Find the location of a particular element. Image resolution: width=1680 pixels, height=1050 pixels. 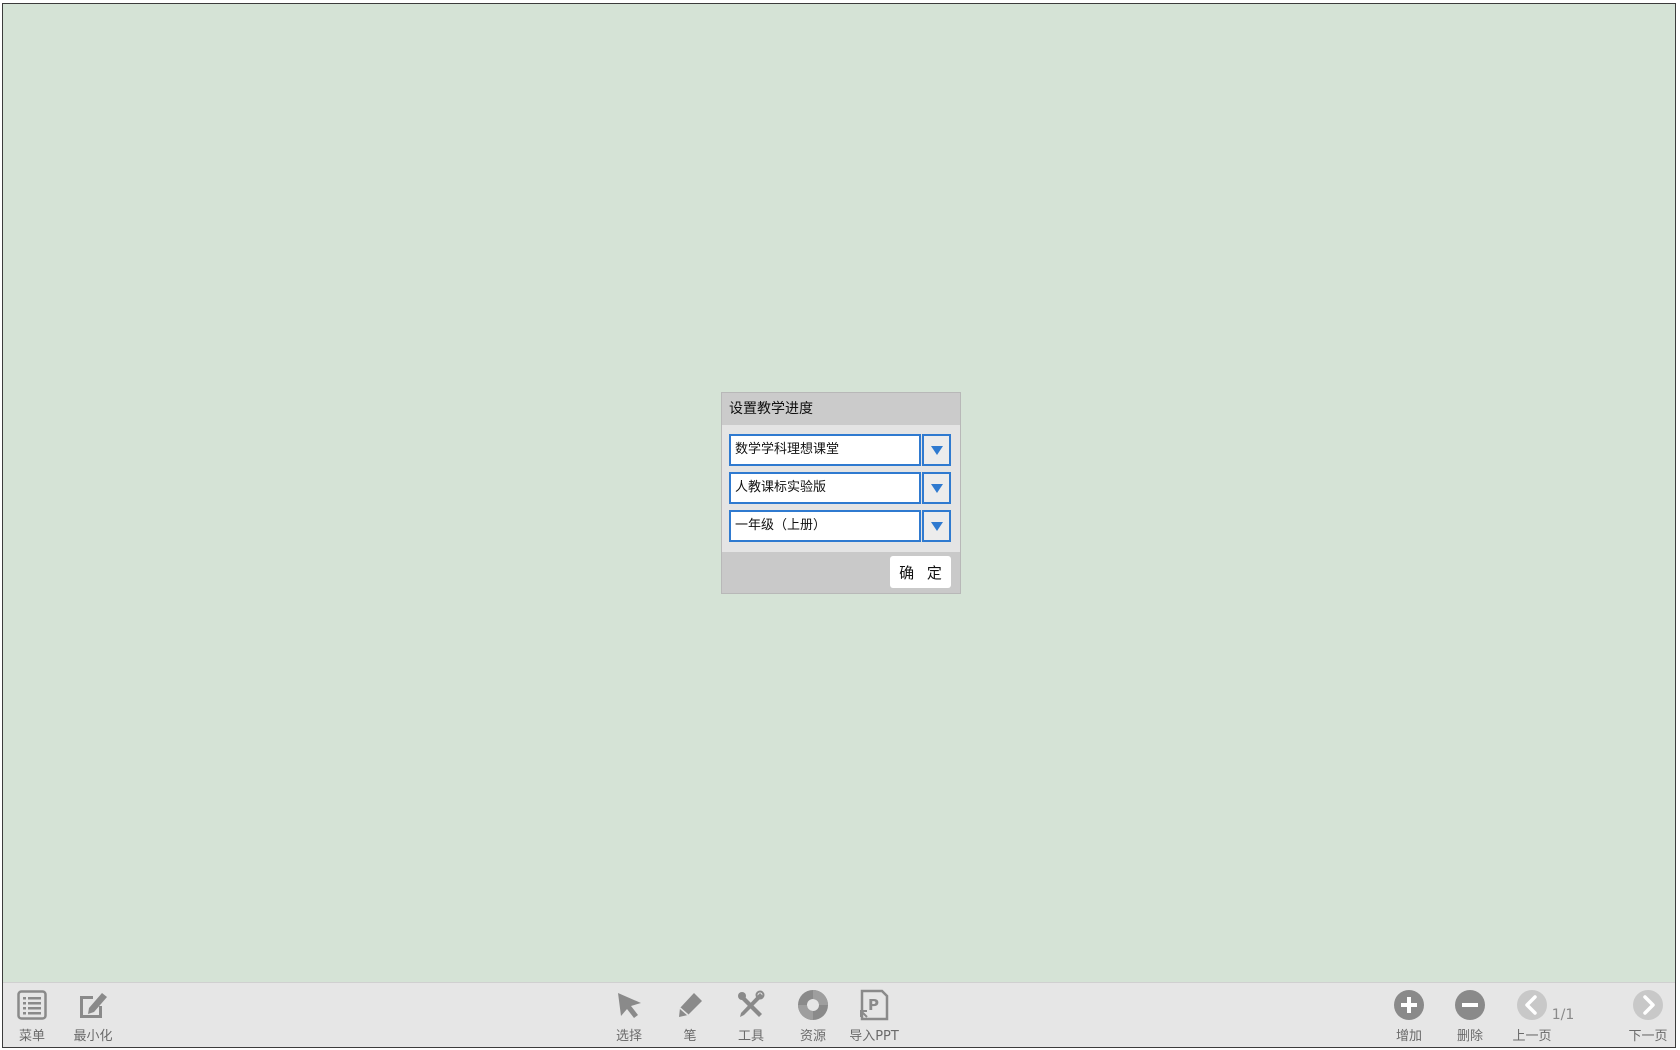

pen-tool-label: 笔 is located at coordinates (690, 1036).